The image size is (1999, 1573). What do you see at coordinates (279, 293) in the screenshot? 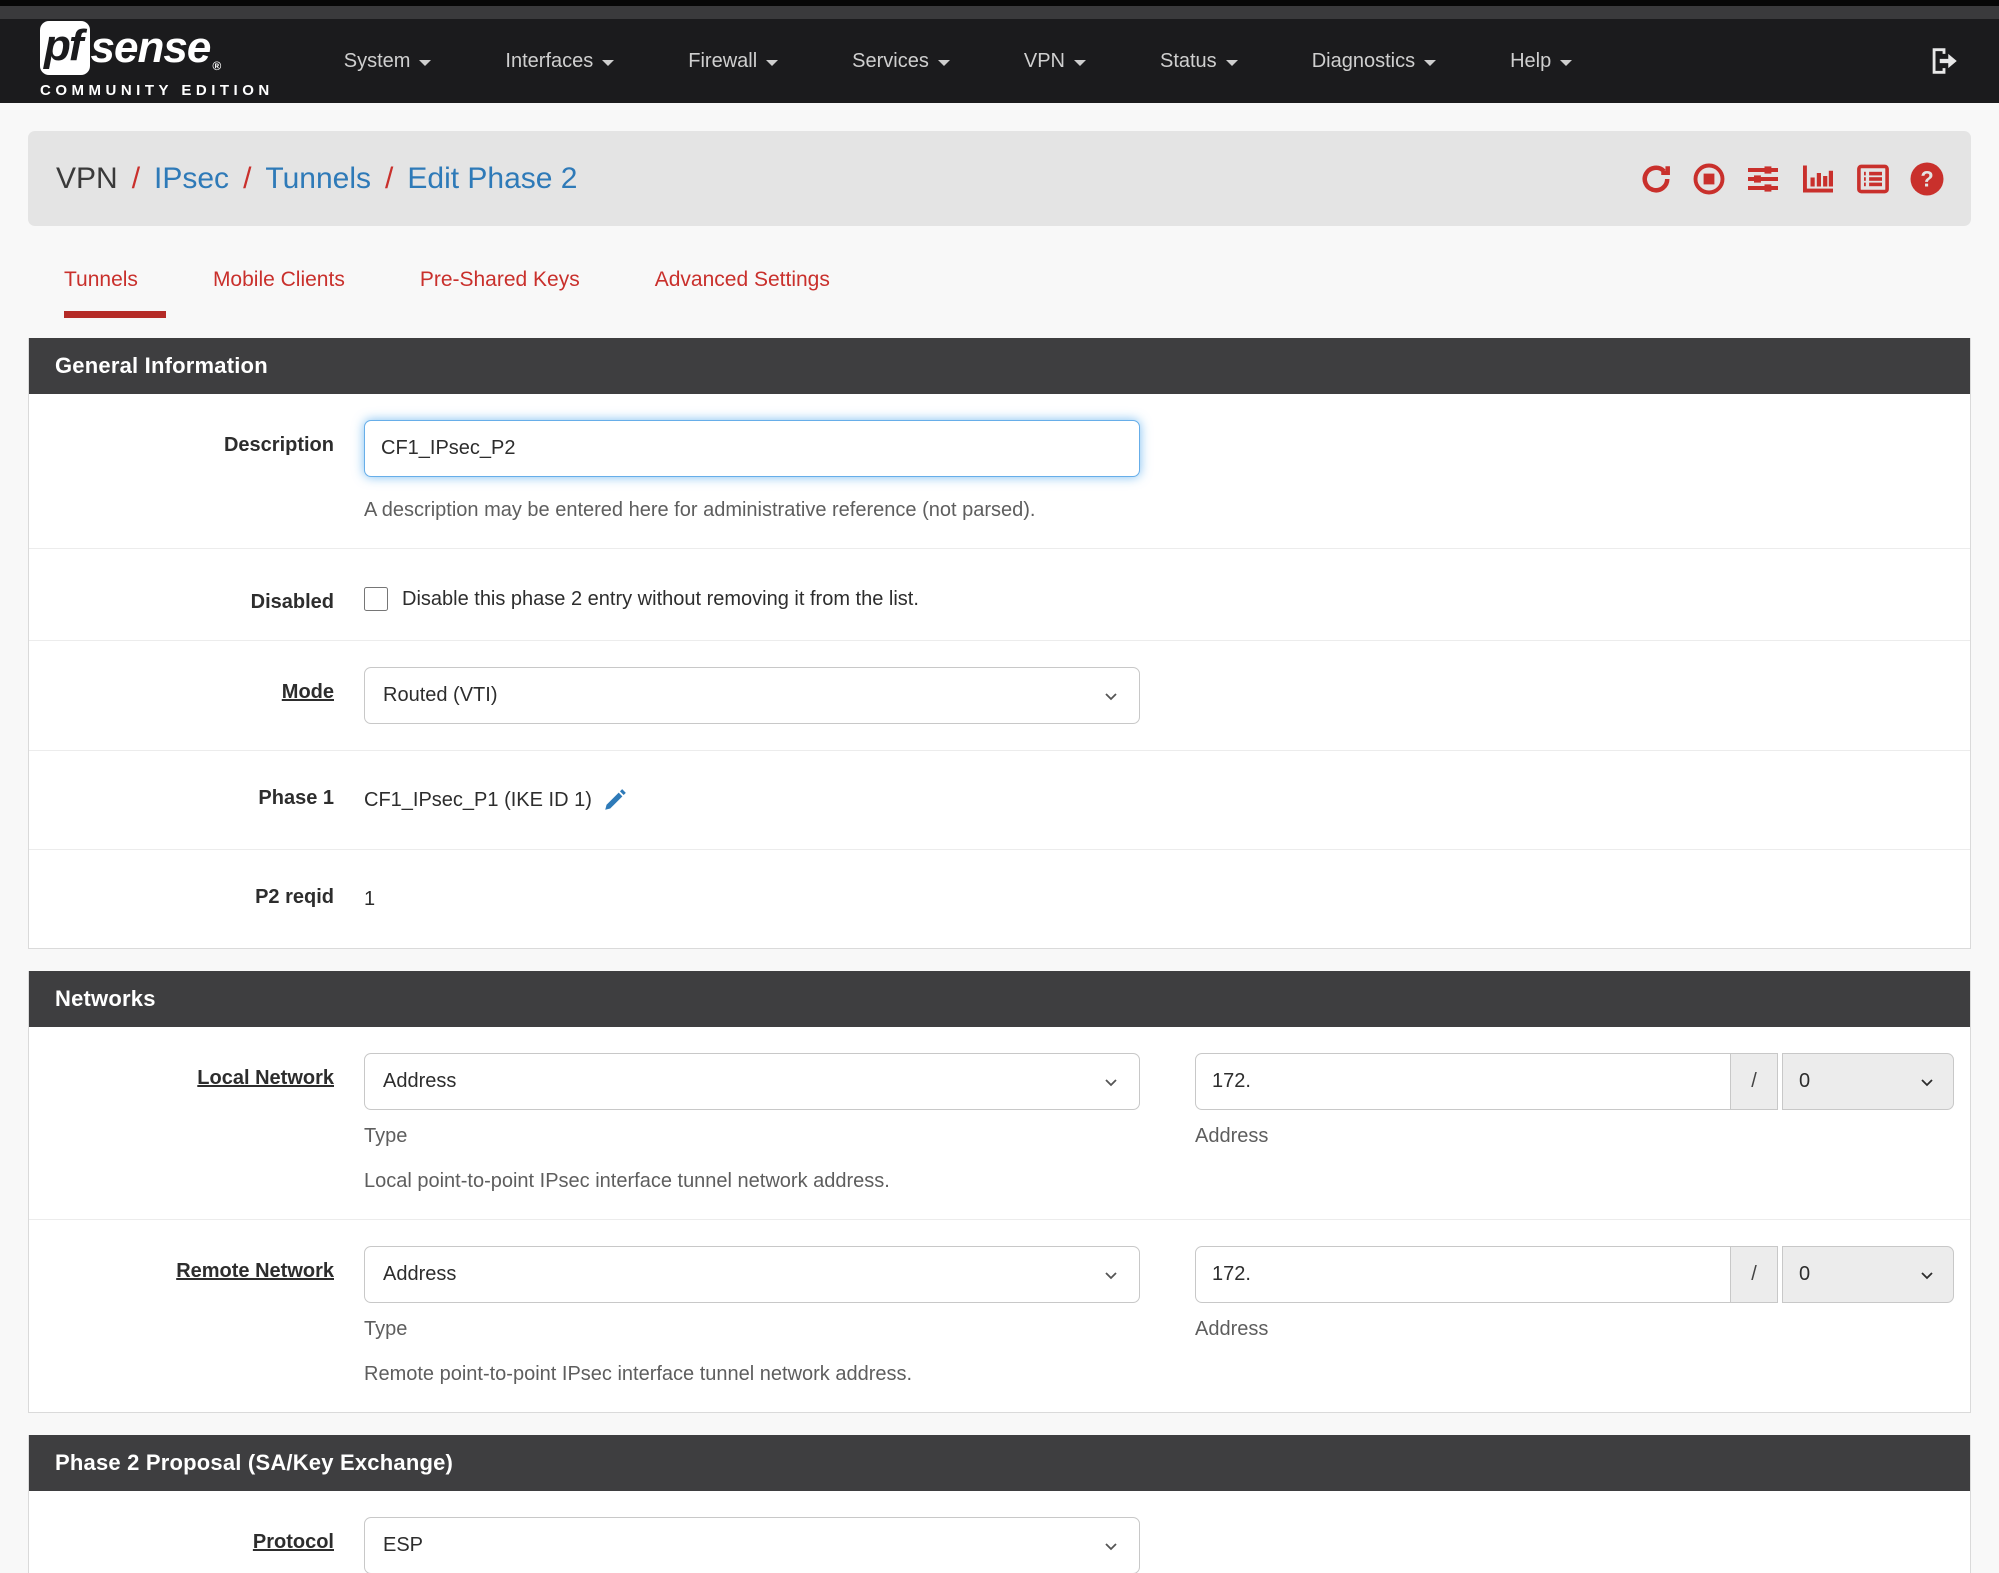
I see `tab-mobile-clients: Mobile Clients` at bounding box center [279, 293].